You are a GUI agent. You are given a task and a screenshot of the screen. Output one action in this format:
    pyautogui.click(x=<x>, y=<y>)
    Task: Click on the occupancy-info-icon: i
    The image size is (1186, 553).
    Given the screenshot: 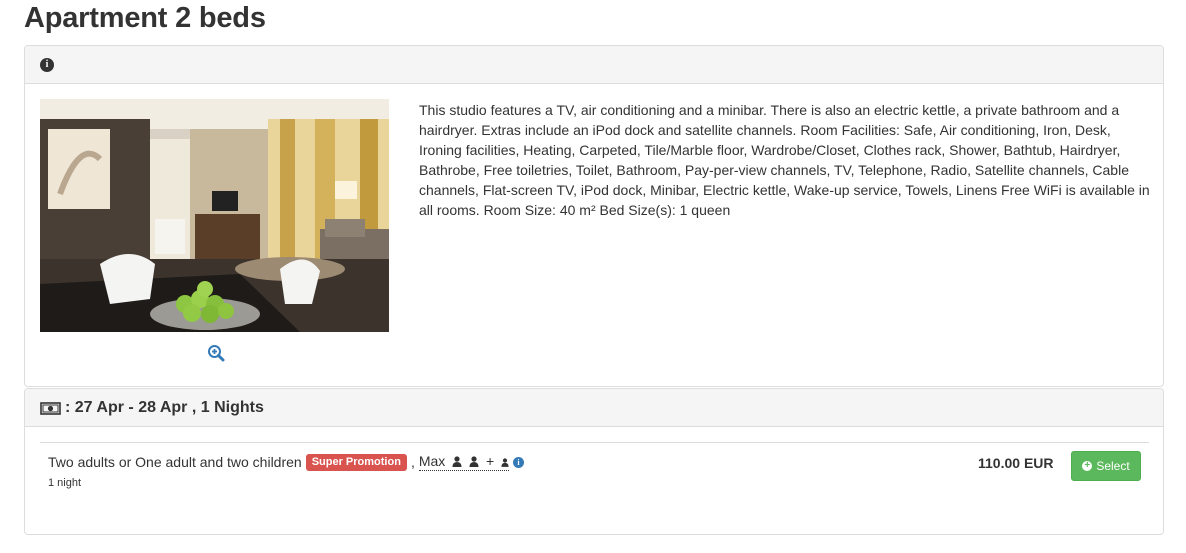 What is the action you would take?
    pyautogui.click(x=519, y=462)
    